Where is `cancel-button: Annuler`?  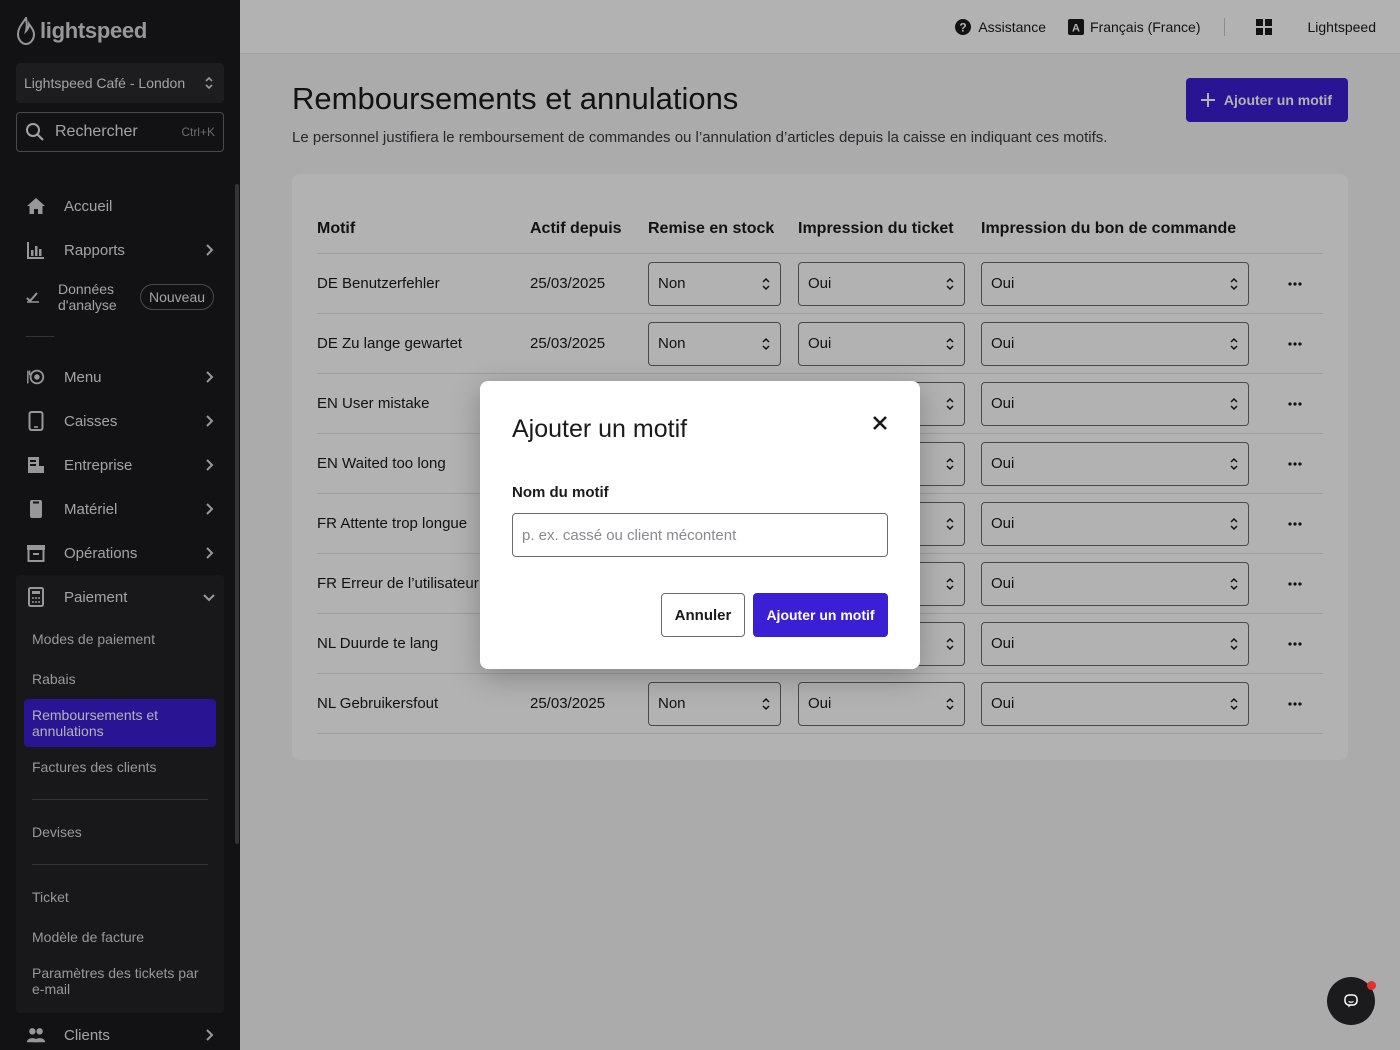 cancel-button: Annuler is located at coordinates (703, 615).